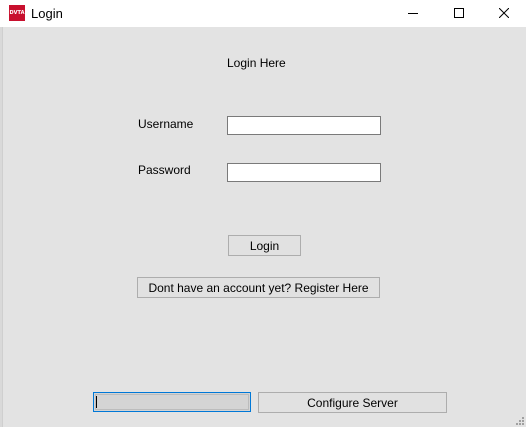 The image size is (526, 427). Describe the element at coordinates (263, 13) in the screenshot. I see `title-bar: DVTA Login` at that location.